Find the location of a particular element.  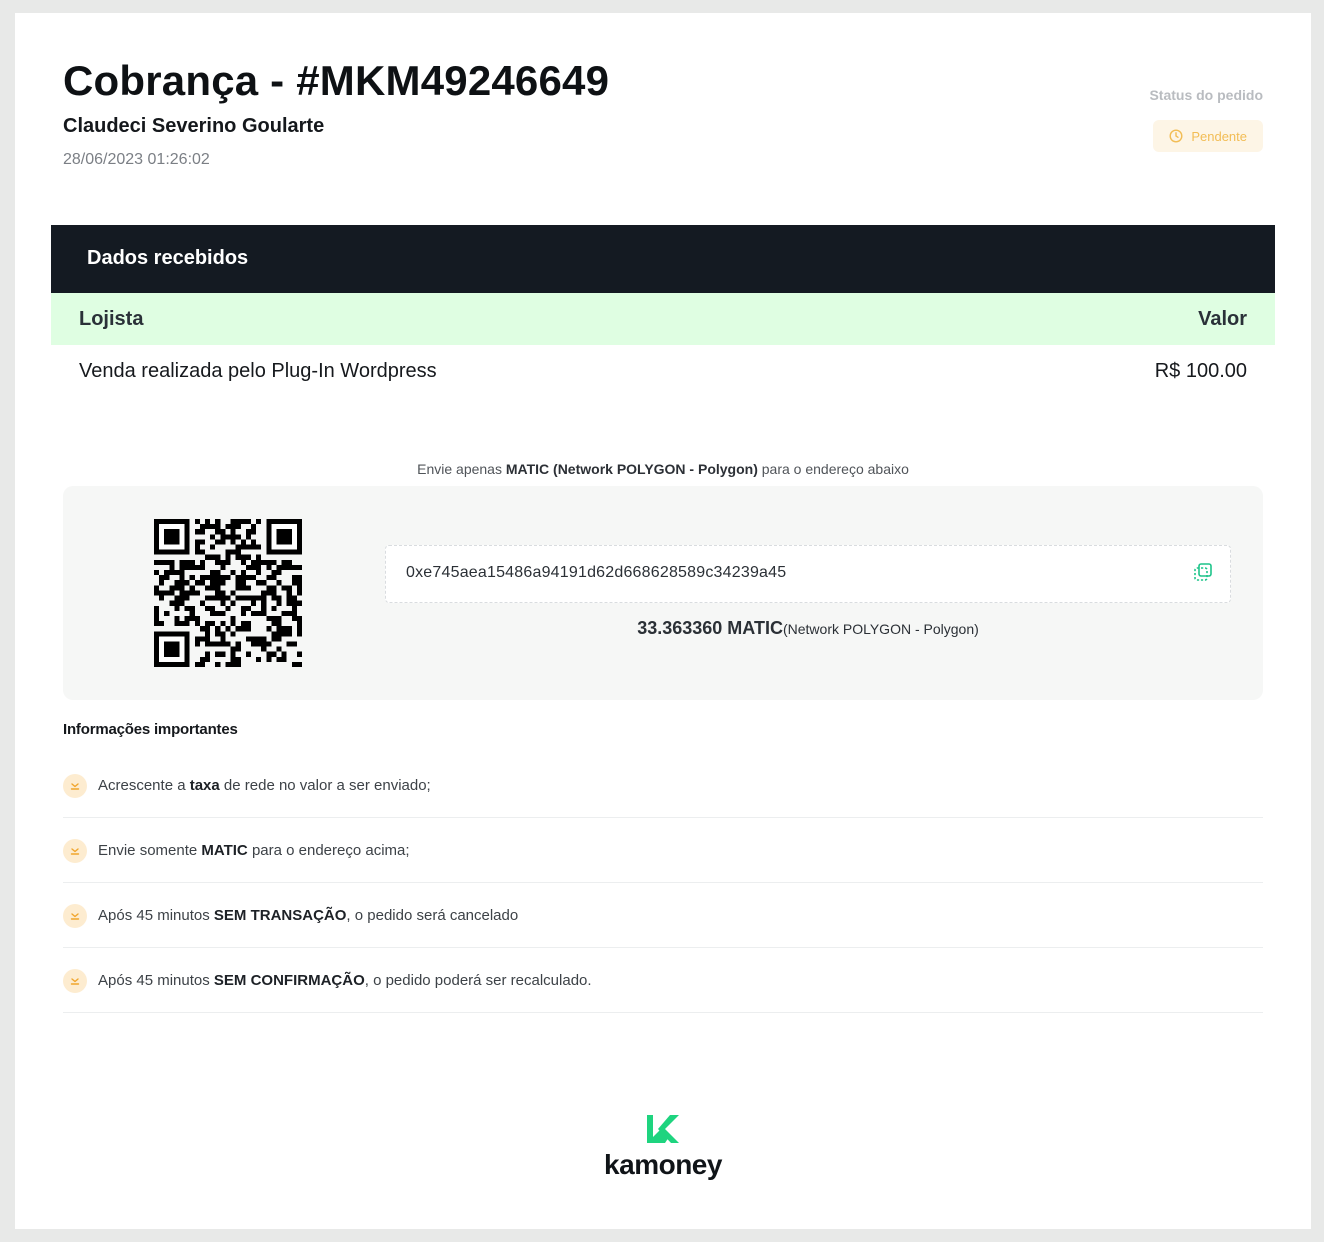

clock-icon is located at coordinates (1176, 136).